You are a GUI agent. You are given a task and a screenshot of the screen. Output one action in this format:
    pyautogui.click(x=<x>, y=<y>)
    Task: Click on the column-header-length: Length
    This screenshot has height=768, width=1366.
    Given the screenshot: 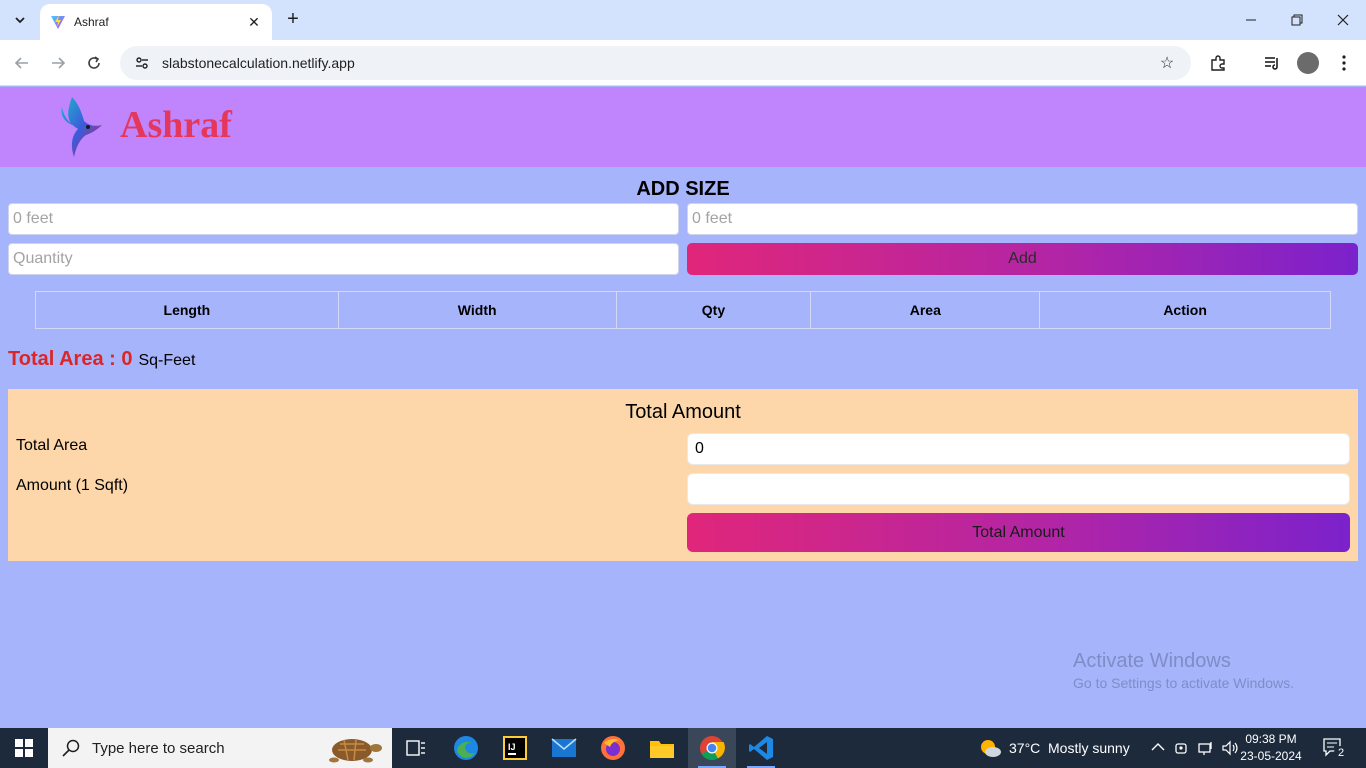 What is the action you would take?
    pyautogui.click(x=187, y=310)
    